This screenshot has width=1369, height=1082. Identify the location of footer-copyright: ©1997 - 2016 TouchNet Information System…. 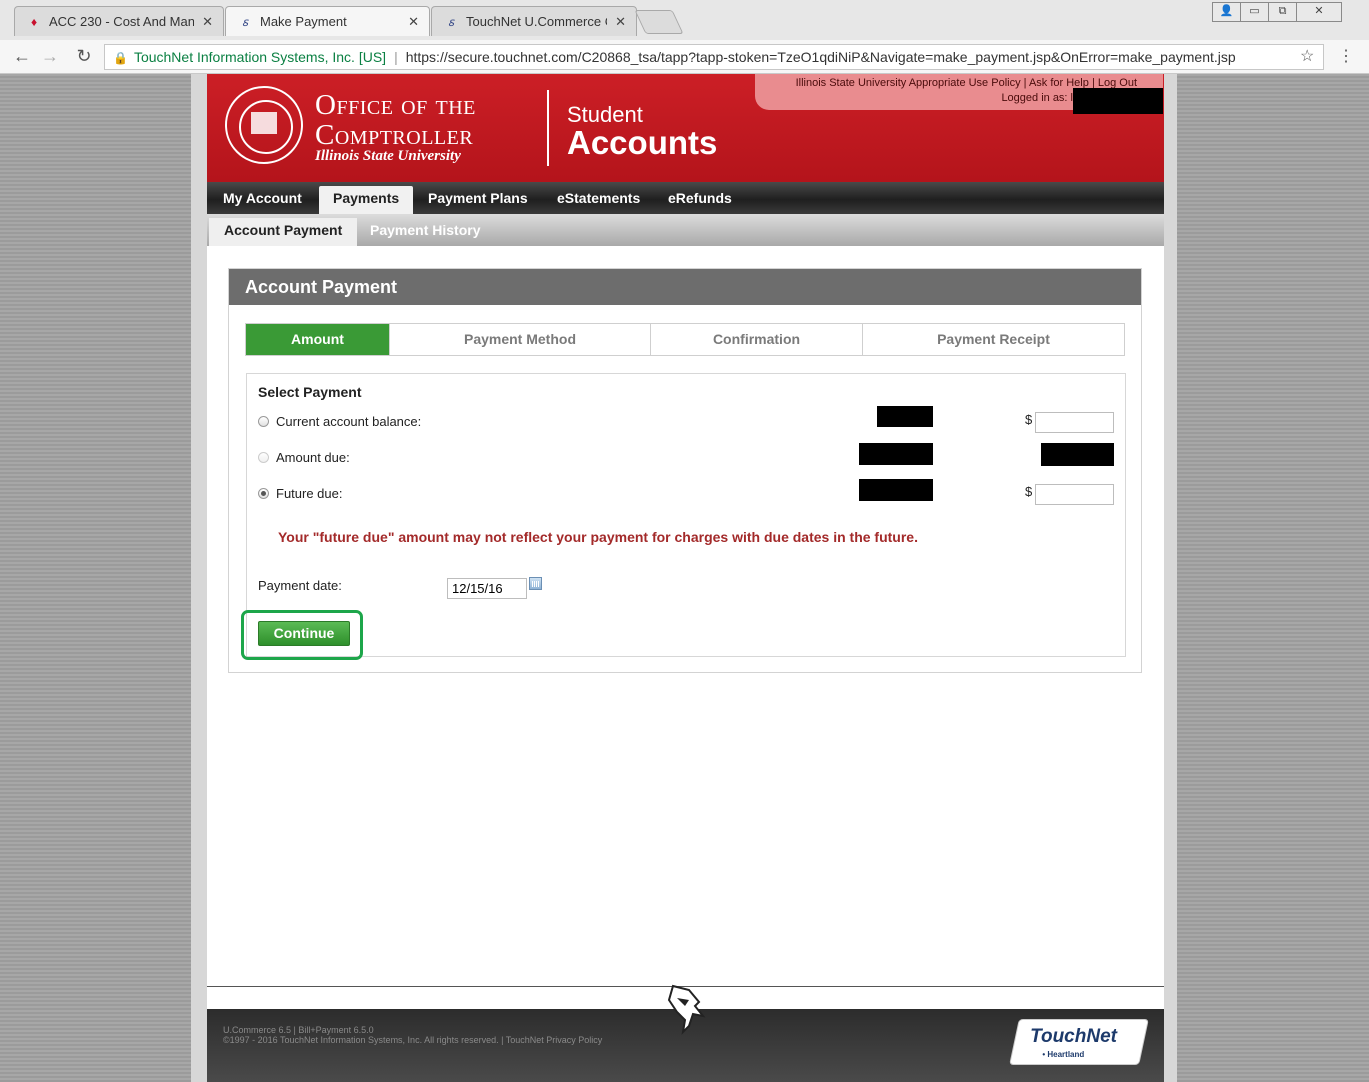
(413, 1040).